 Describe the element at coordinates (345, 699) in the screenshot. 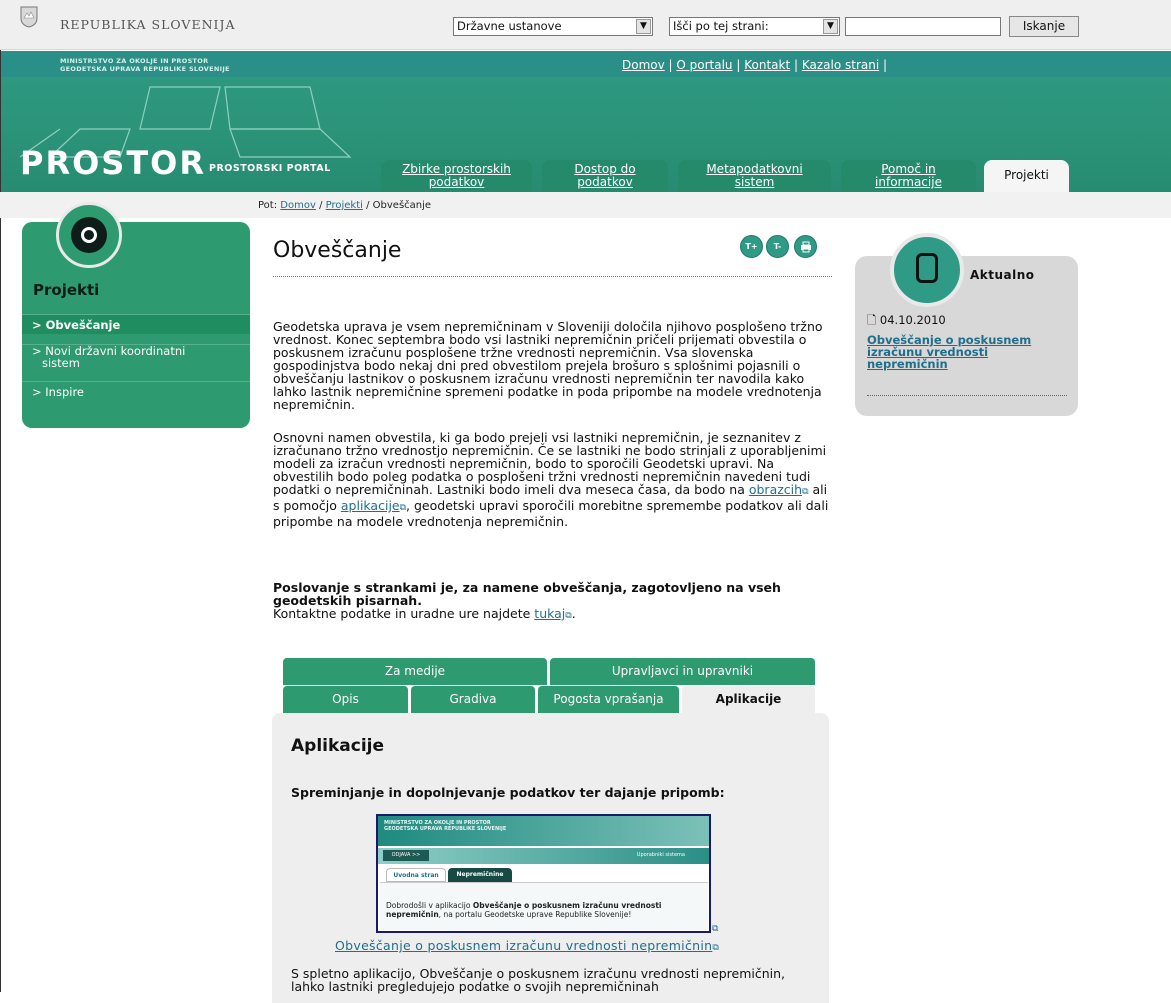

I see `tab-description: Opis` at that location.